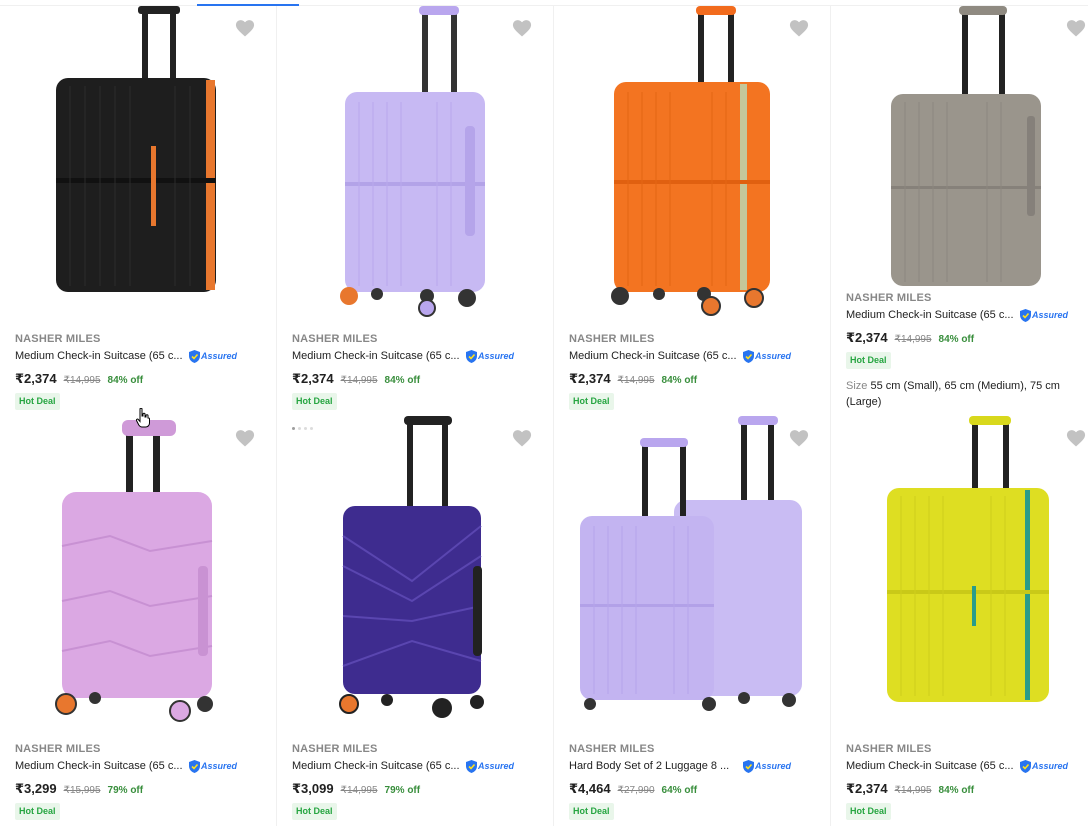 This screenshot has height=826, width=1088. Describe the element at coordinates (36, 788) in the screenshot. I see `product-price: ₹3,299` at that location.